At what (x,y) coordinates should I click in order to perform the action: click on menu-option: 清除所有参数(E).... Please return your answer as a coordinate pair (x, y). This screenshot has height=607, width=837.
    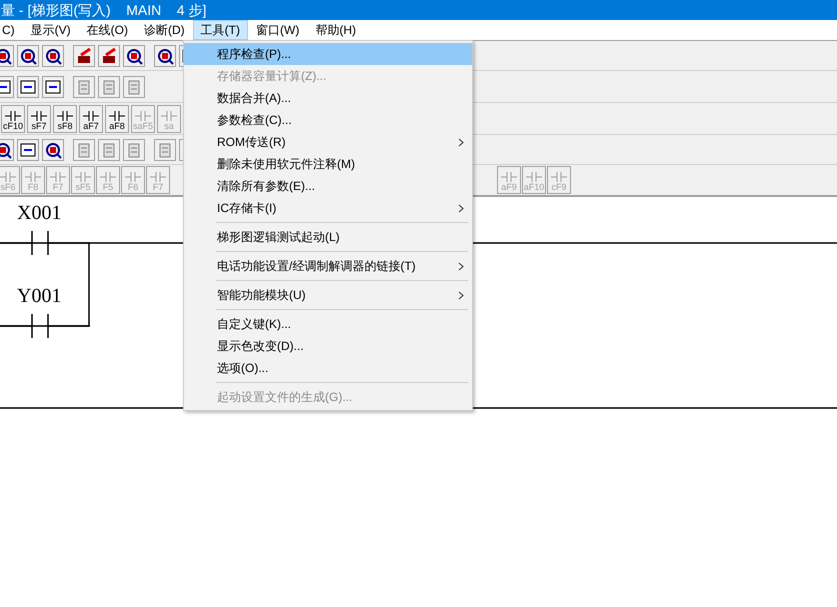
    Looking at the image, I should click on (328, 186).